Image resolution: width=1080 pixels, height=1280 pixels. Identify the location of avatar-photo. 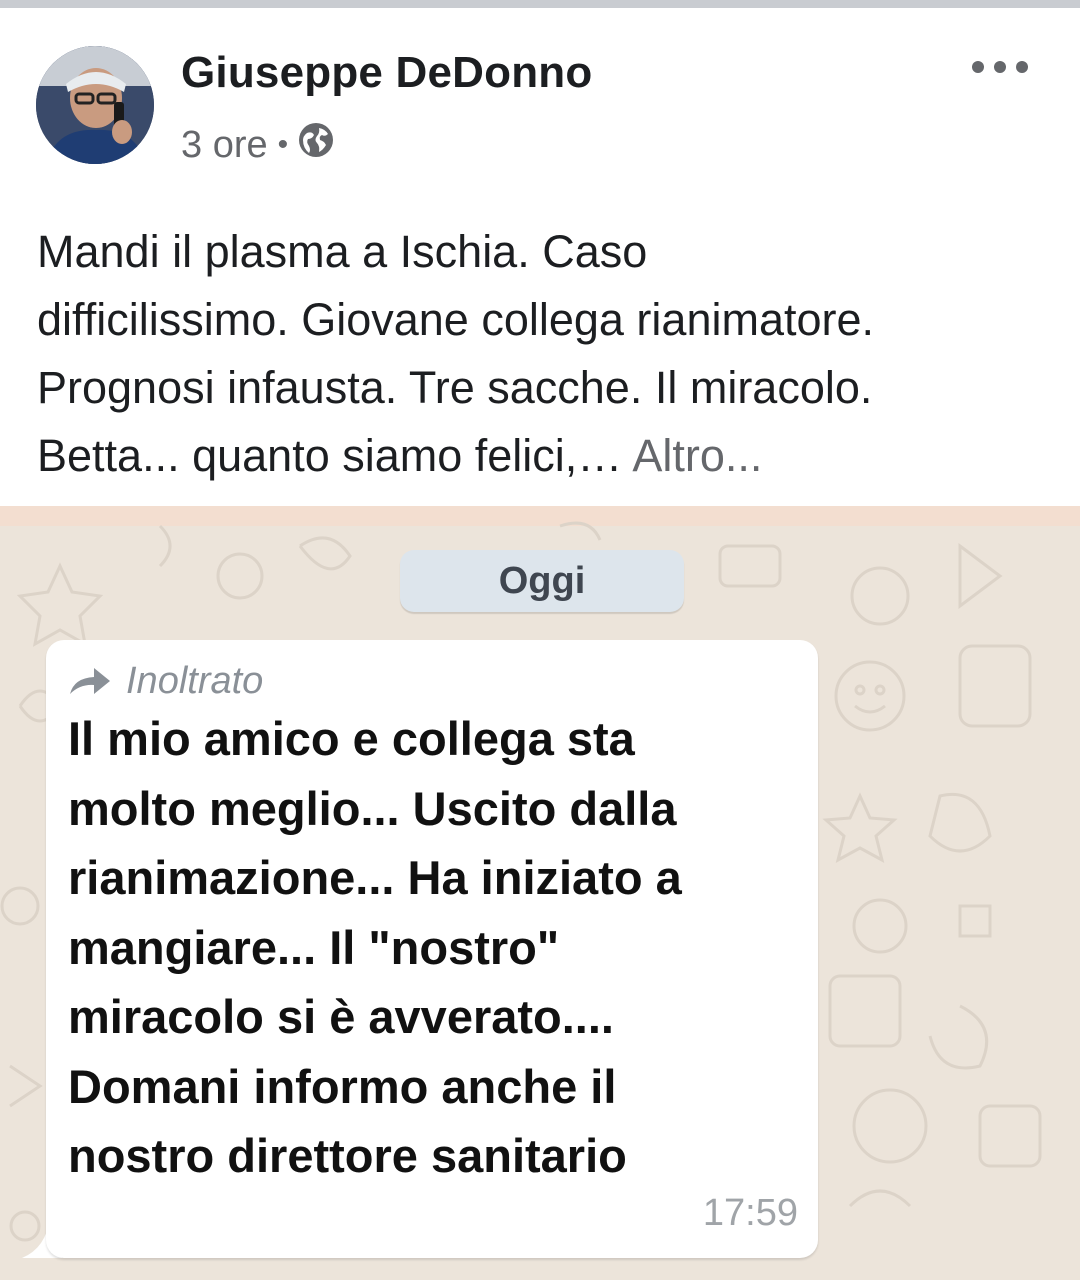
(95, 105).